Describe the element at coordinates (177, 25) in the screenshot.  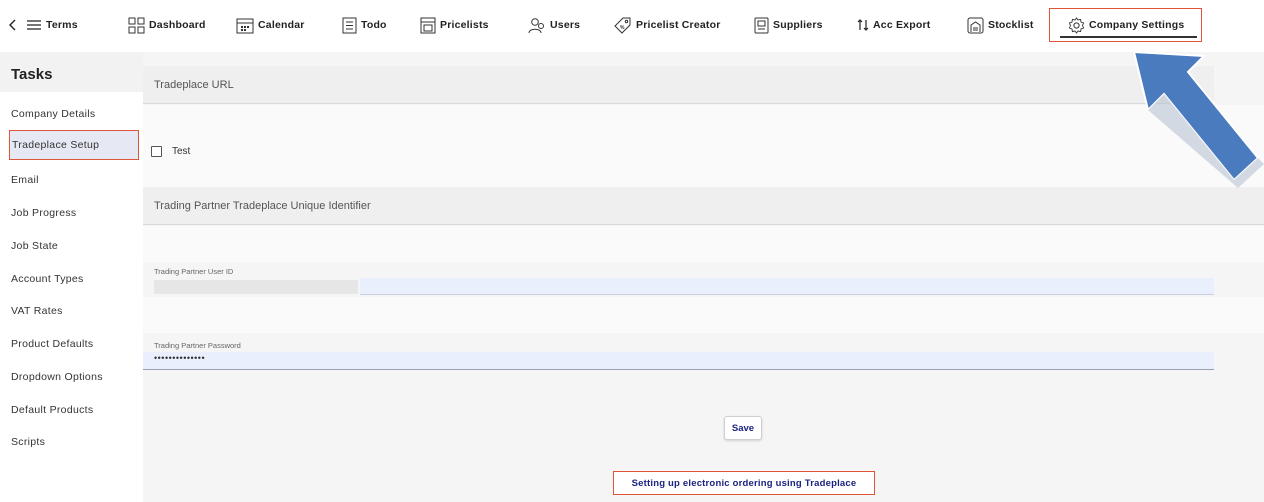
I see `nav-dashboard-label: Dashboard` at that location.